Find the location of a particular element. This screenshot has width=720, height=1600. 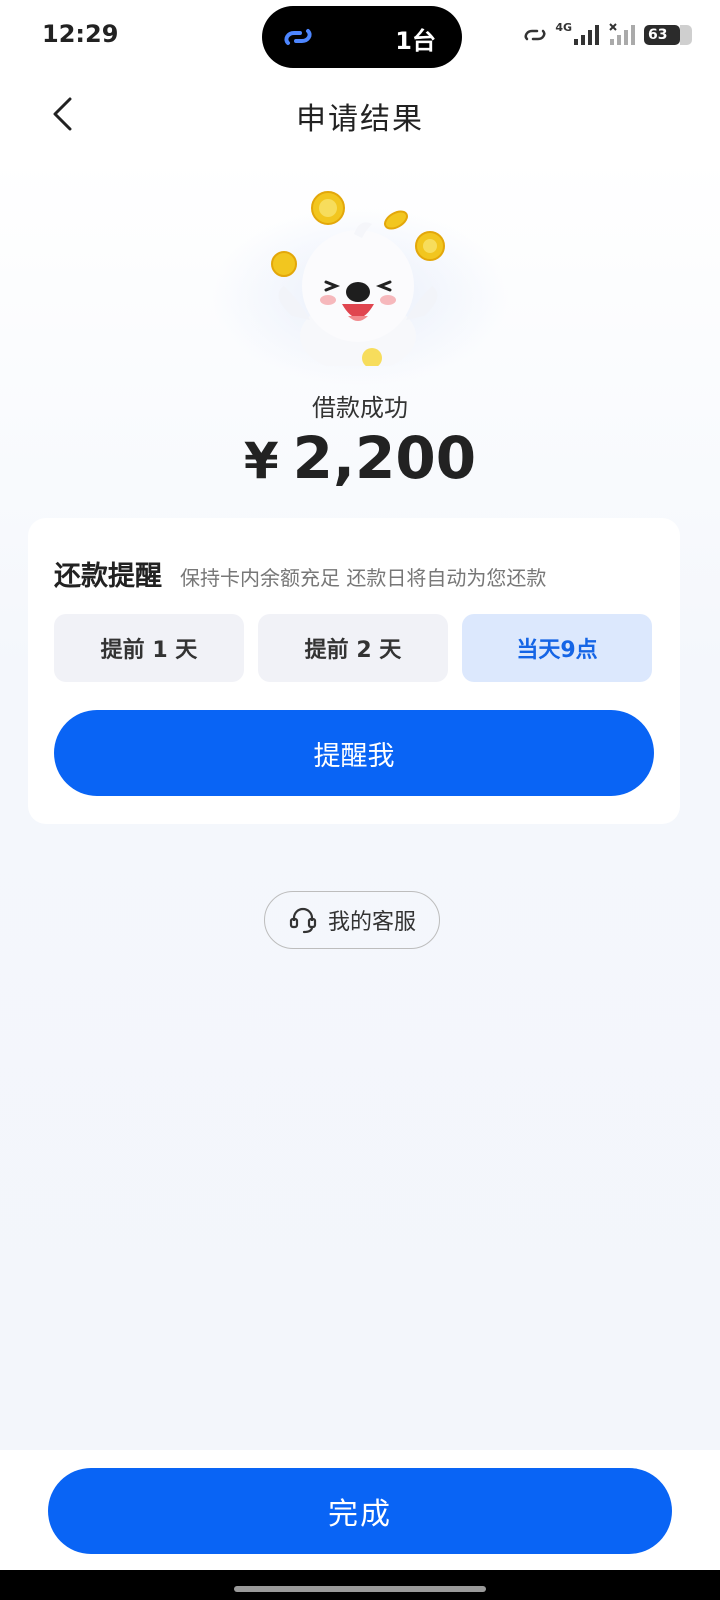

loan-amount: ¥2,200 is located at coordinates (360, 458).